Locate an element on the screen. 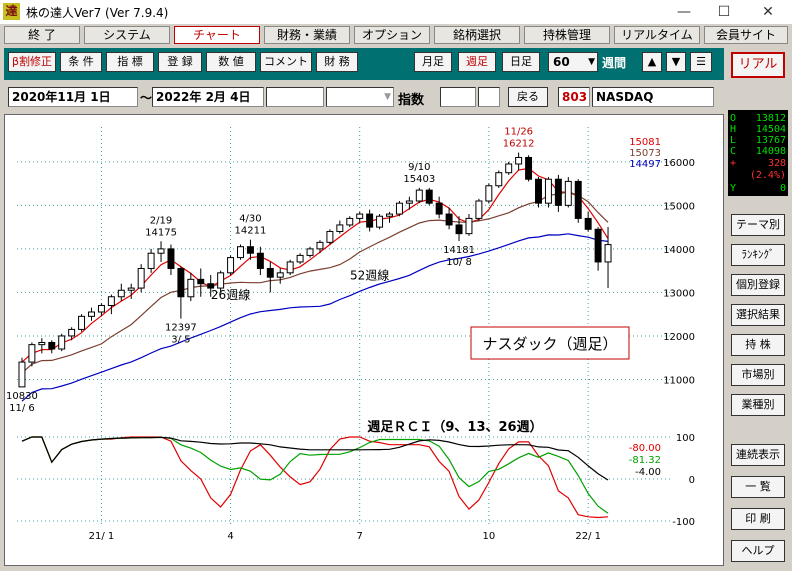  select-result-button: 選択結果 is located at coordinates (758, 315).